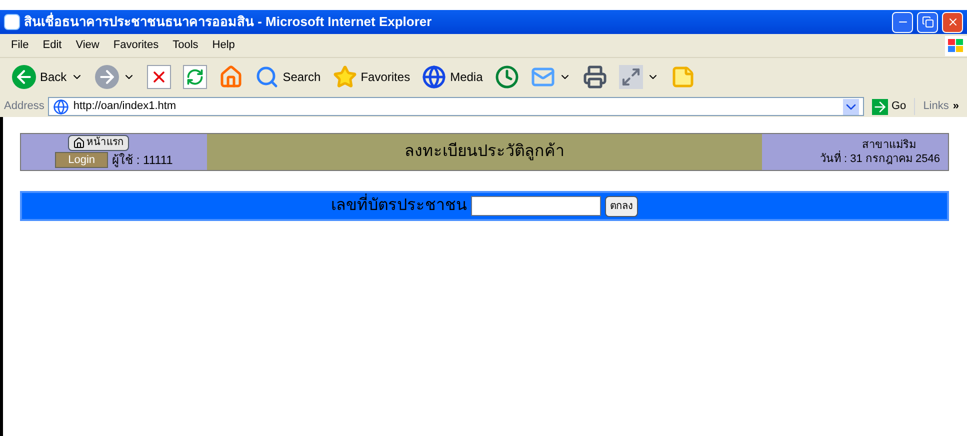  What do you see at coordinates (399, 206) in the screenshot?
I see `id-card-label: เลขที่บัตรประชาชน` at bounding box center [399, 206].